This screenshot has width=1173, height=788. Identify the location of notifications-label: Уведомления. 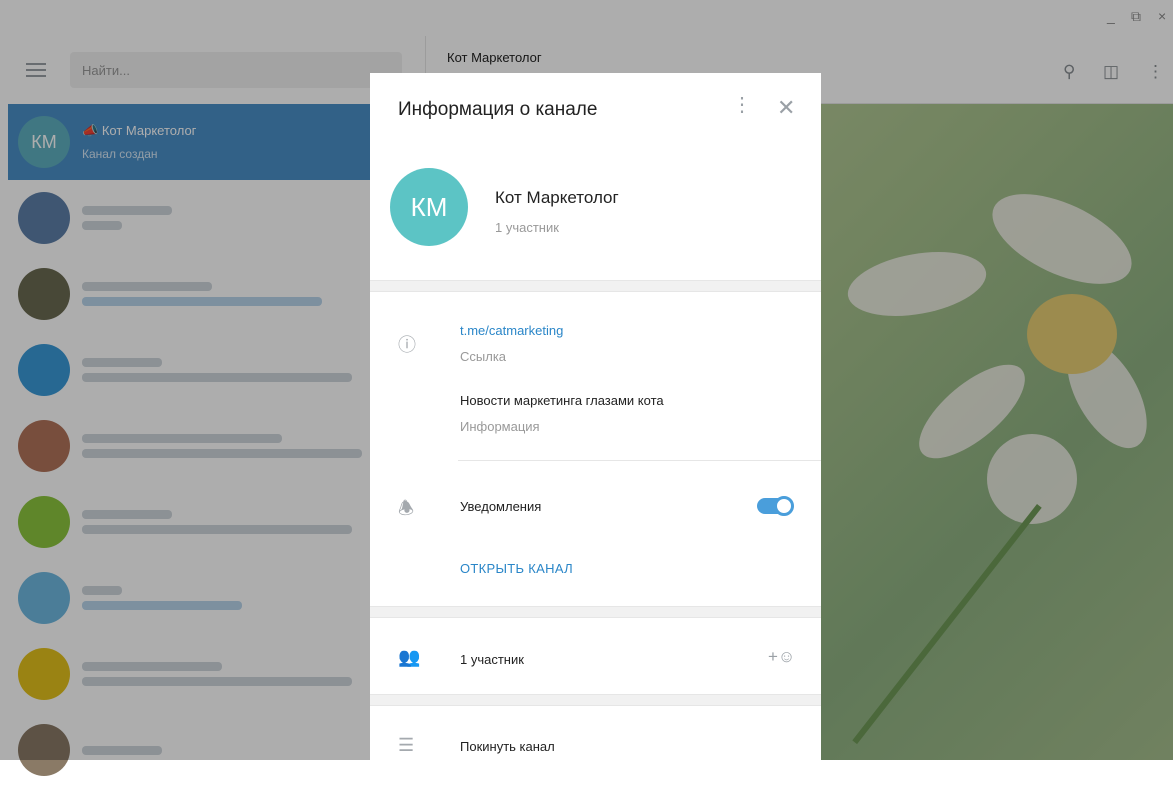
(501, 506).